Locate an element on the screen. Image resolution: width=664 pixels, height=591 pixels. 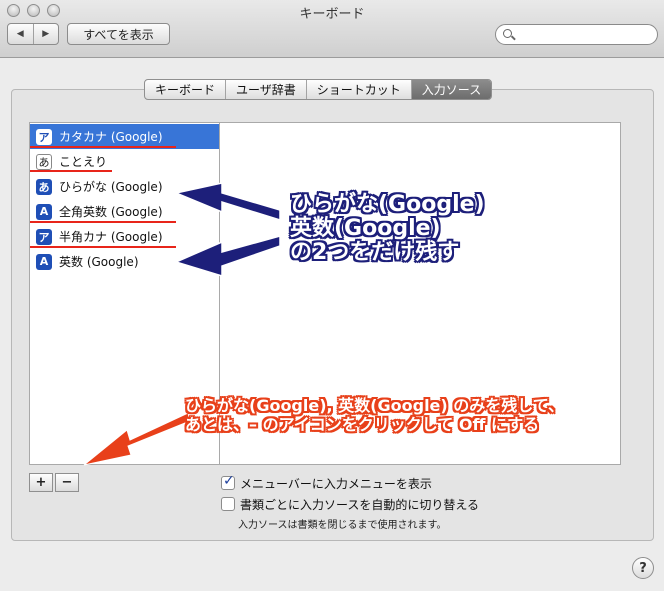
tab-bar: キーボード ユーザ辞書 ショートカット 入力ソース is located at coordinates (318, 89).